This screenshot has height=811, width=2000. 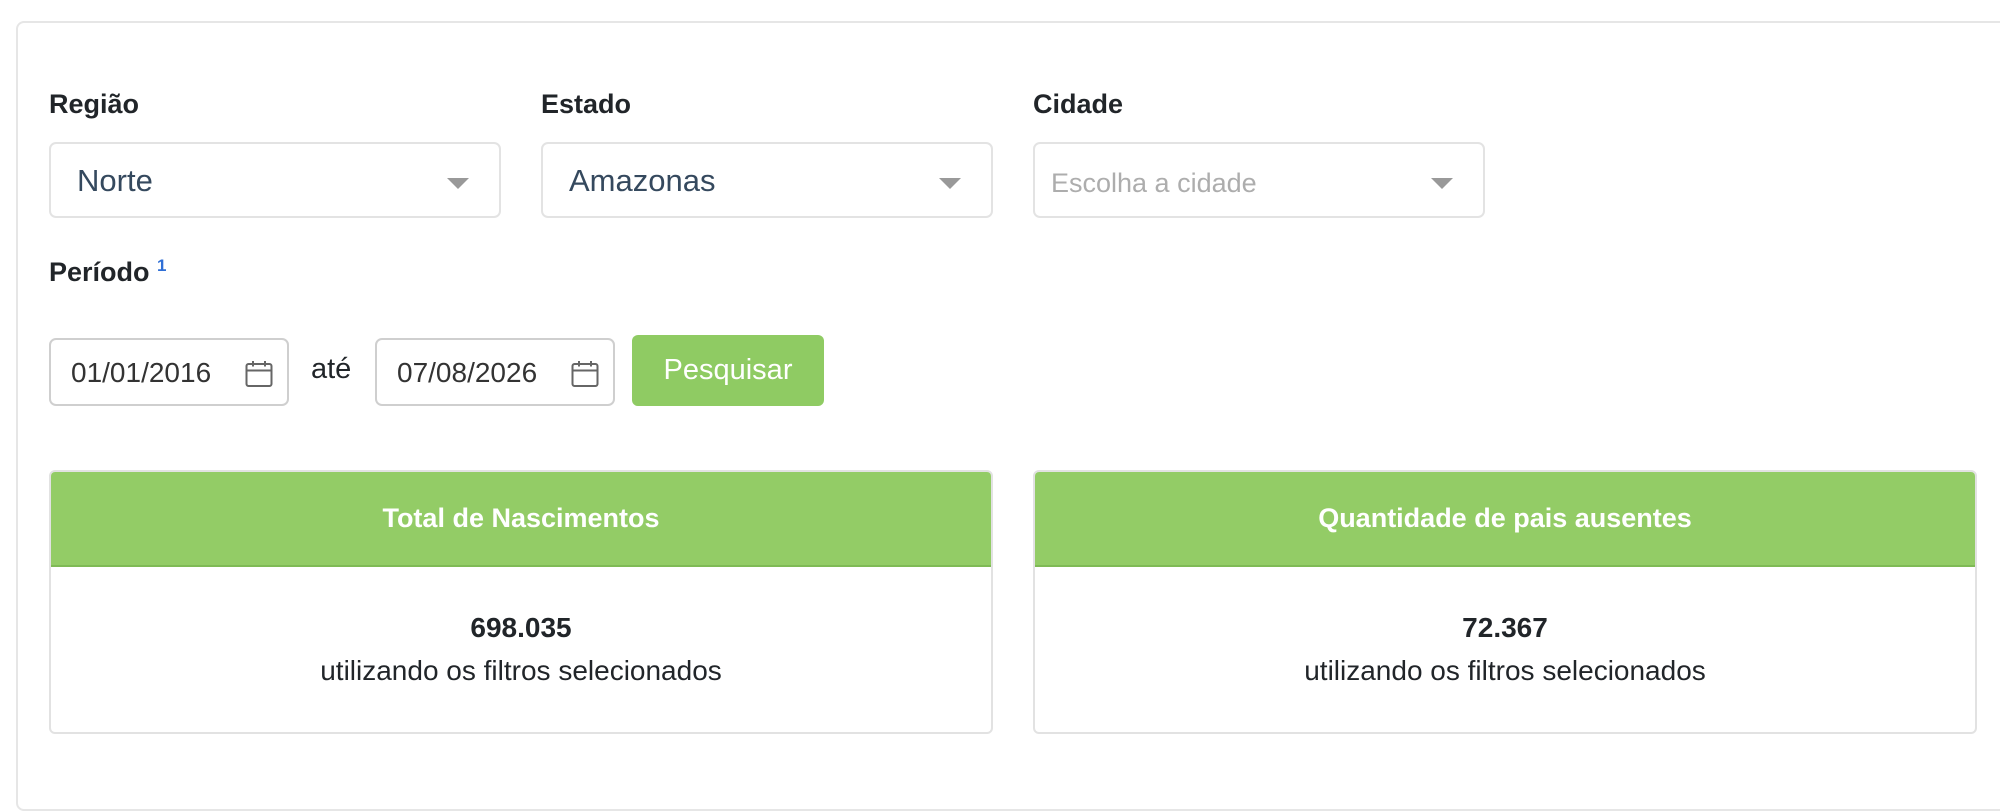 What do you see at coordinates (115, 180) in the screenshot?
I see `regiao-selected-value: Norte` at bounding box center [115, 180].